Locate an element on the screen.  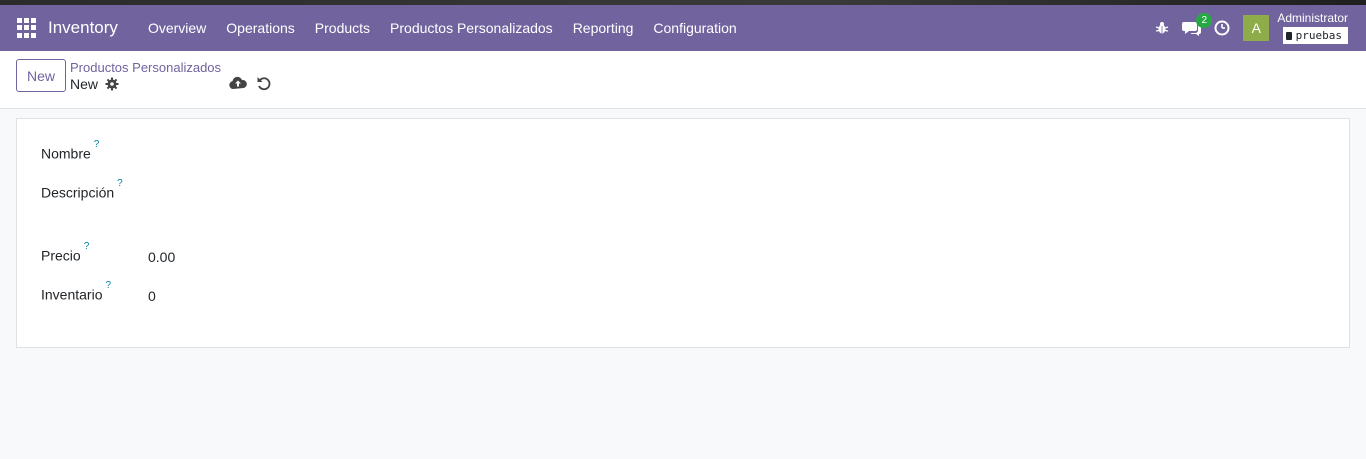
precio-input: 0.00 is located at coordinates (161, 257).